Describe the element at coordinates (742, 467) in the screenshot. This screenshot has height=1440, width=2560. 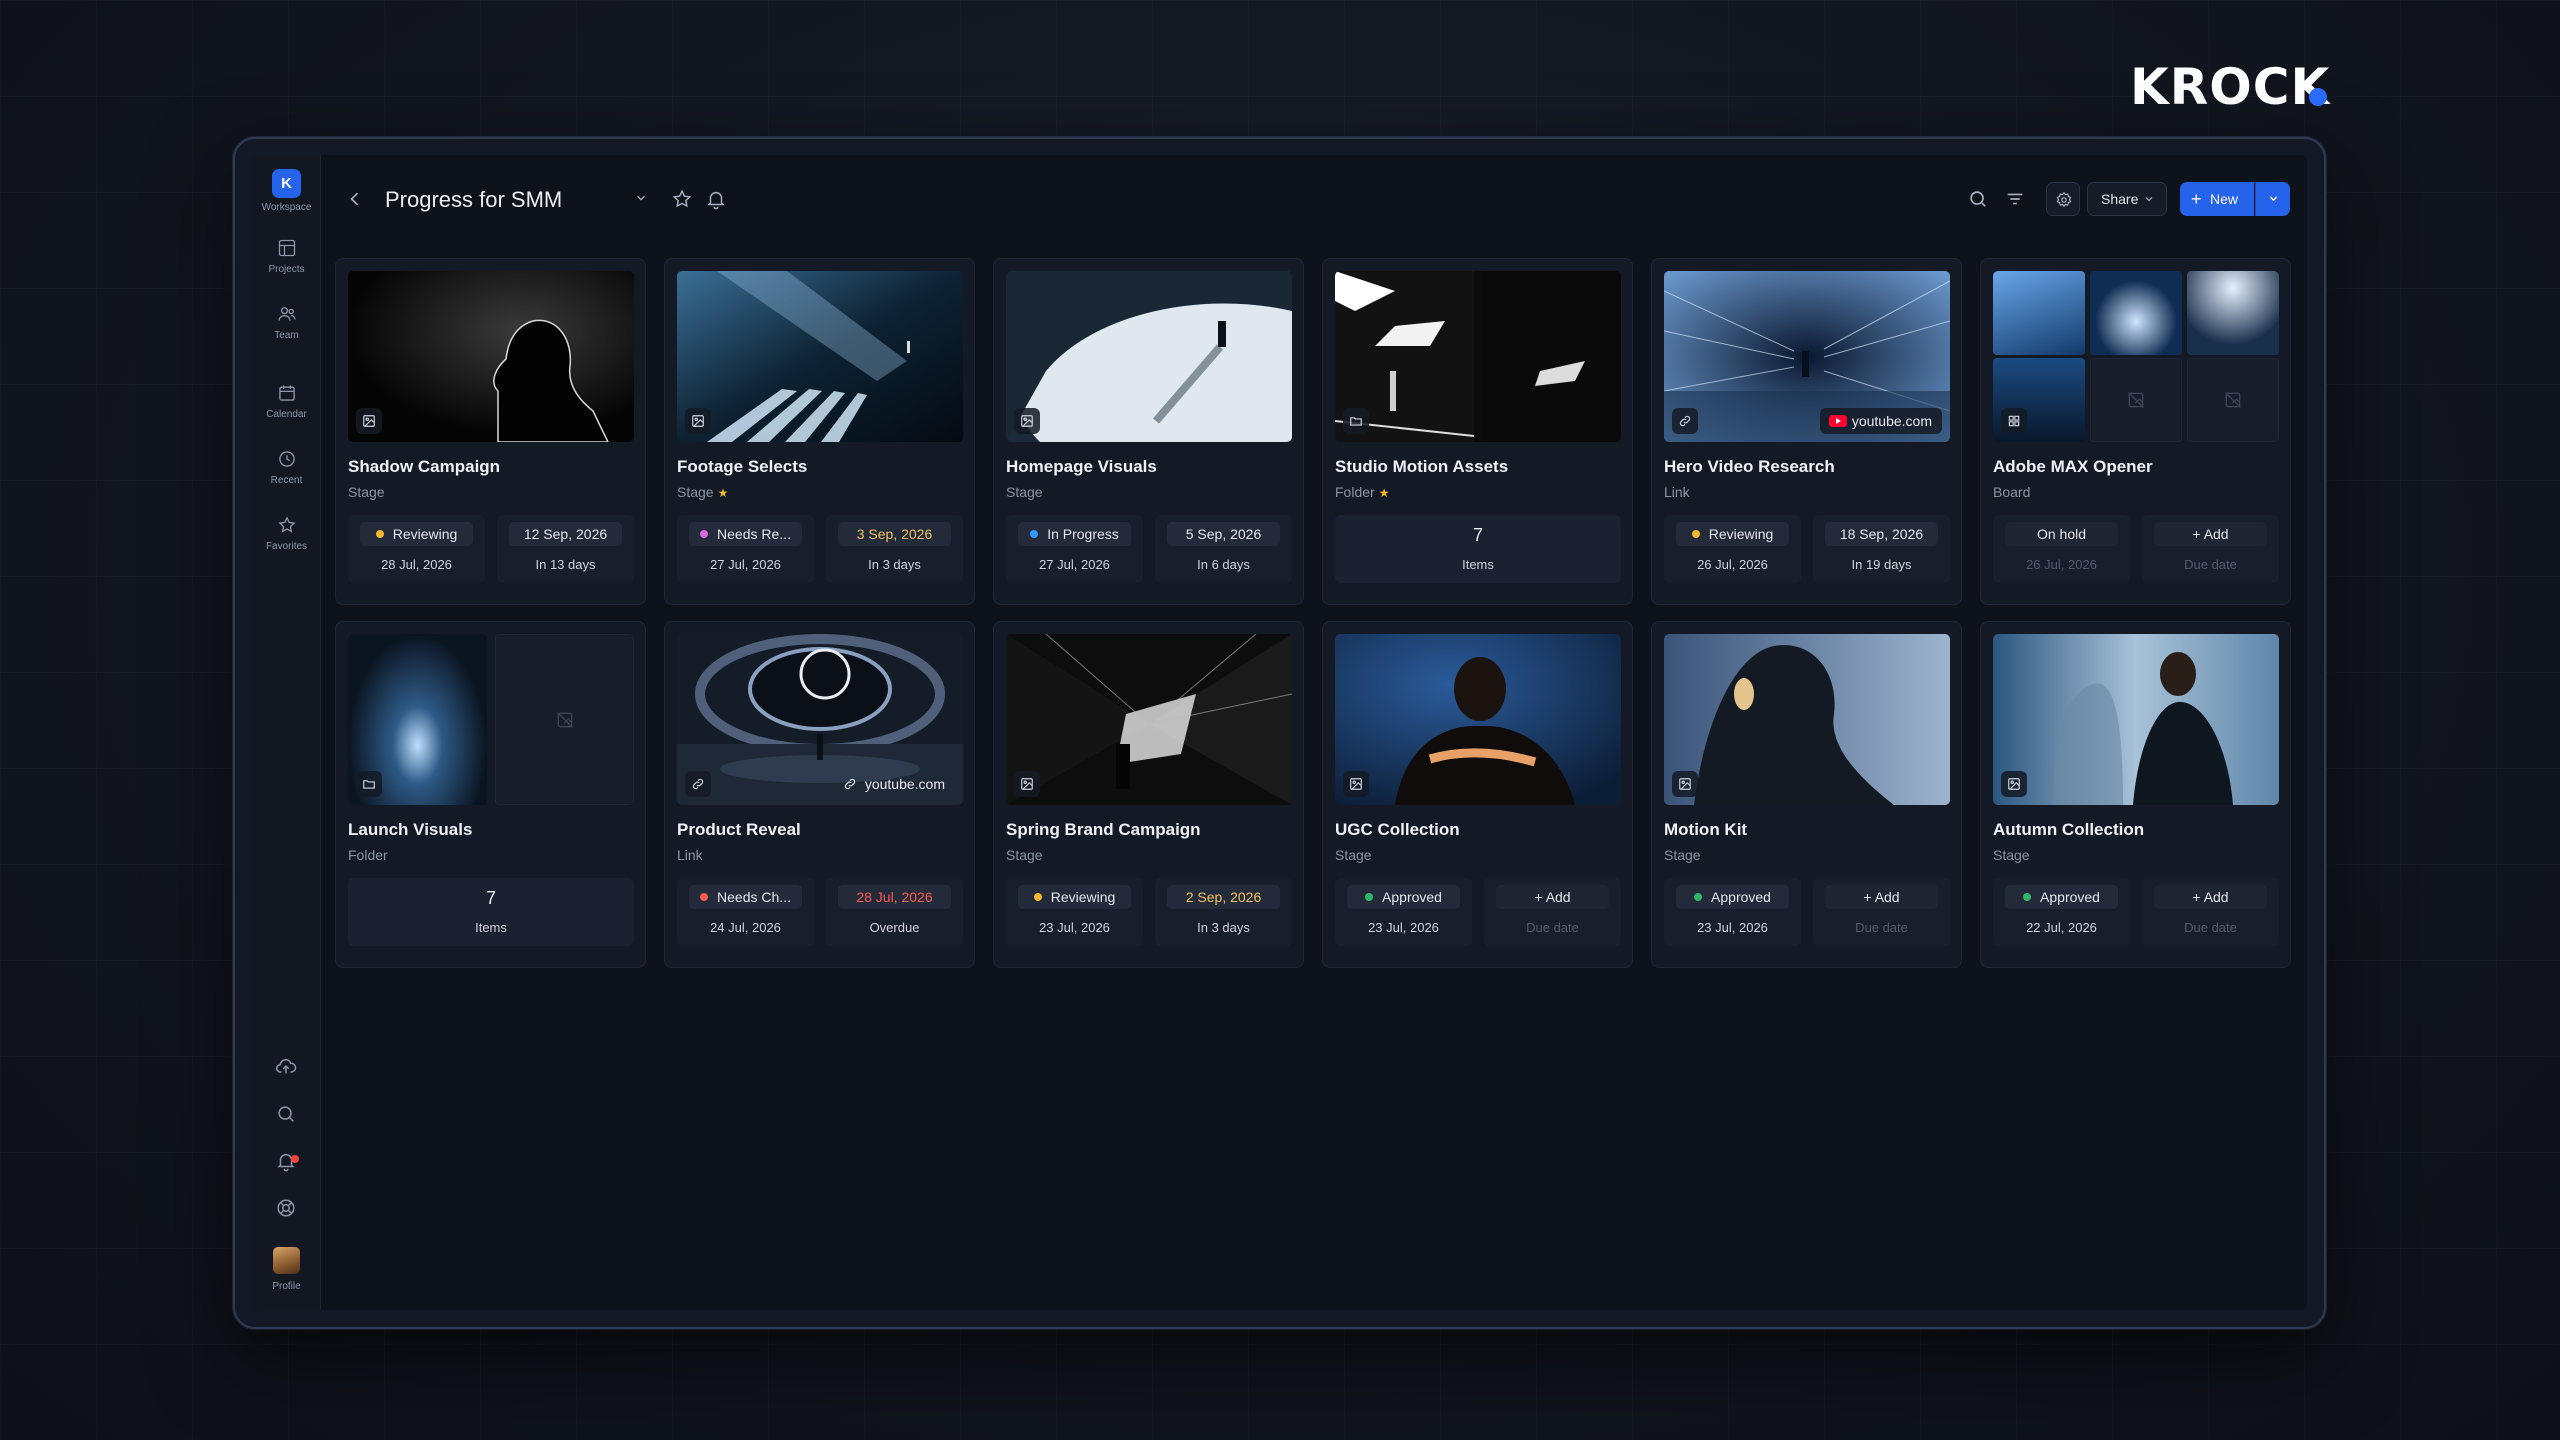
I see `card-title: Footage Selects` at that location.